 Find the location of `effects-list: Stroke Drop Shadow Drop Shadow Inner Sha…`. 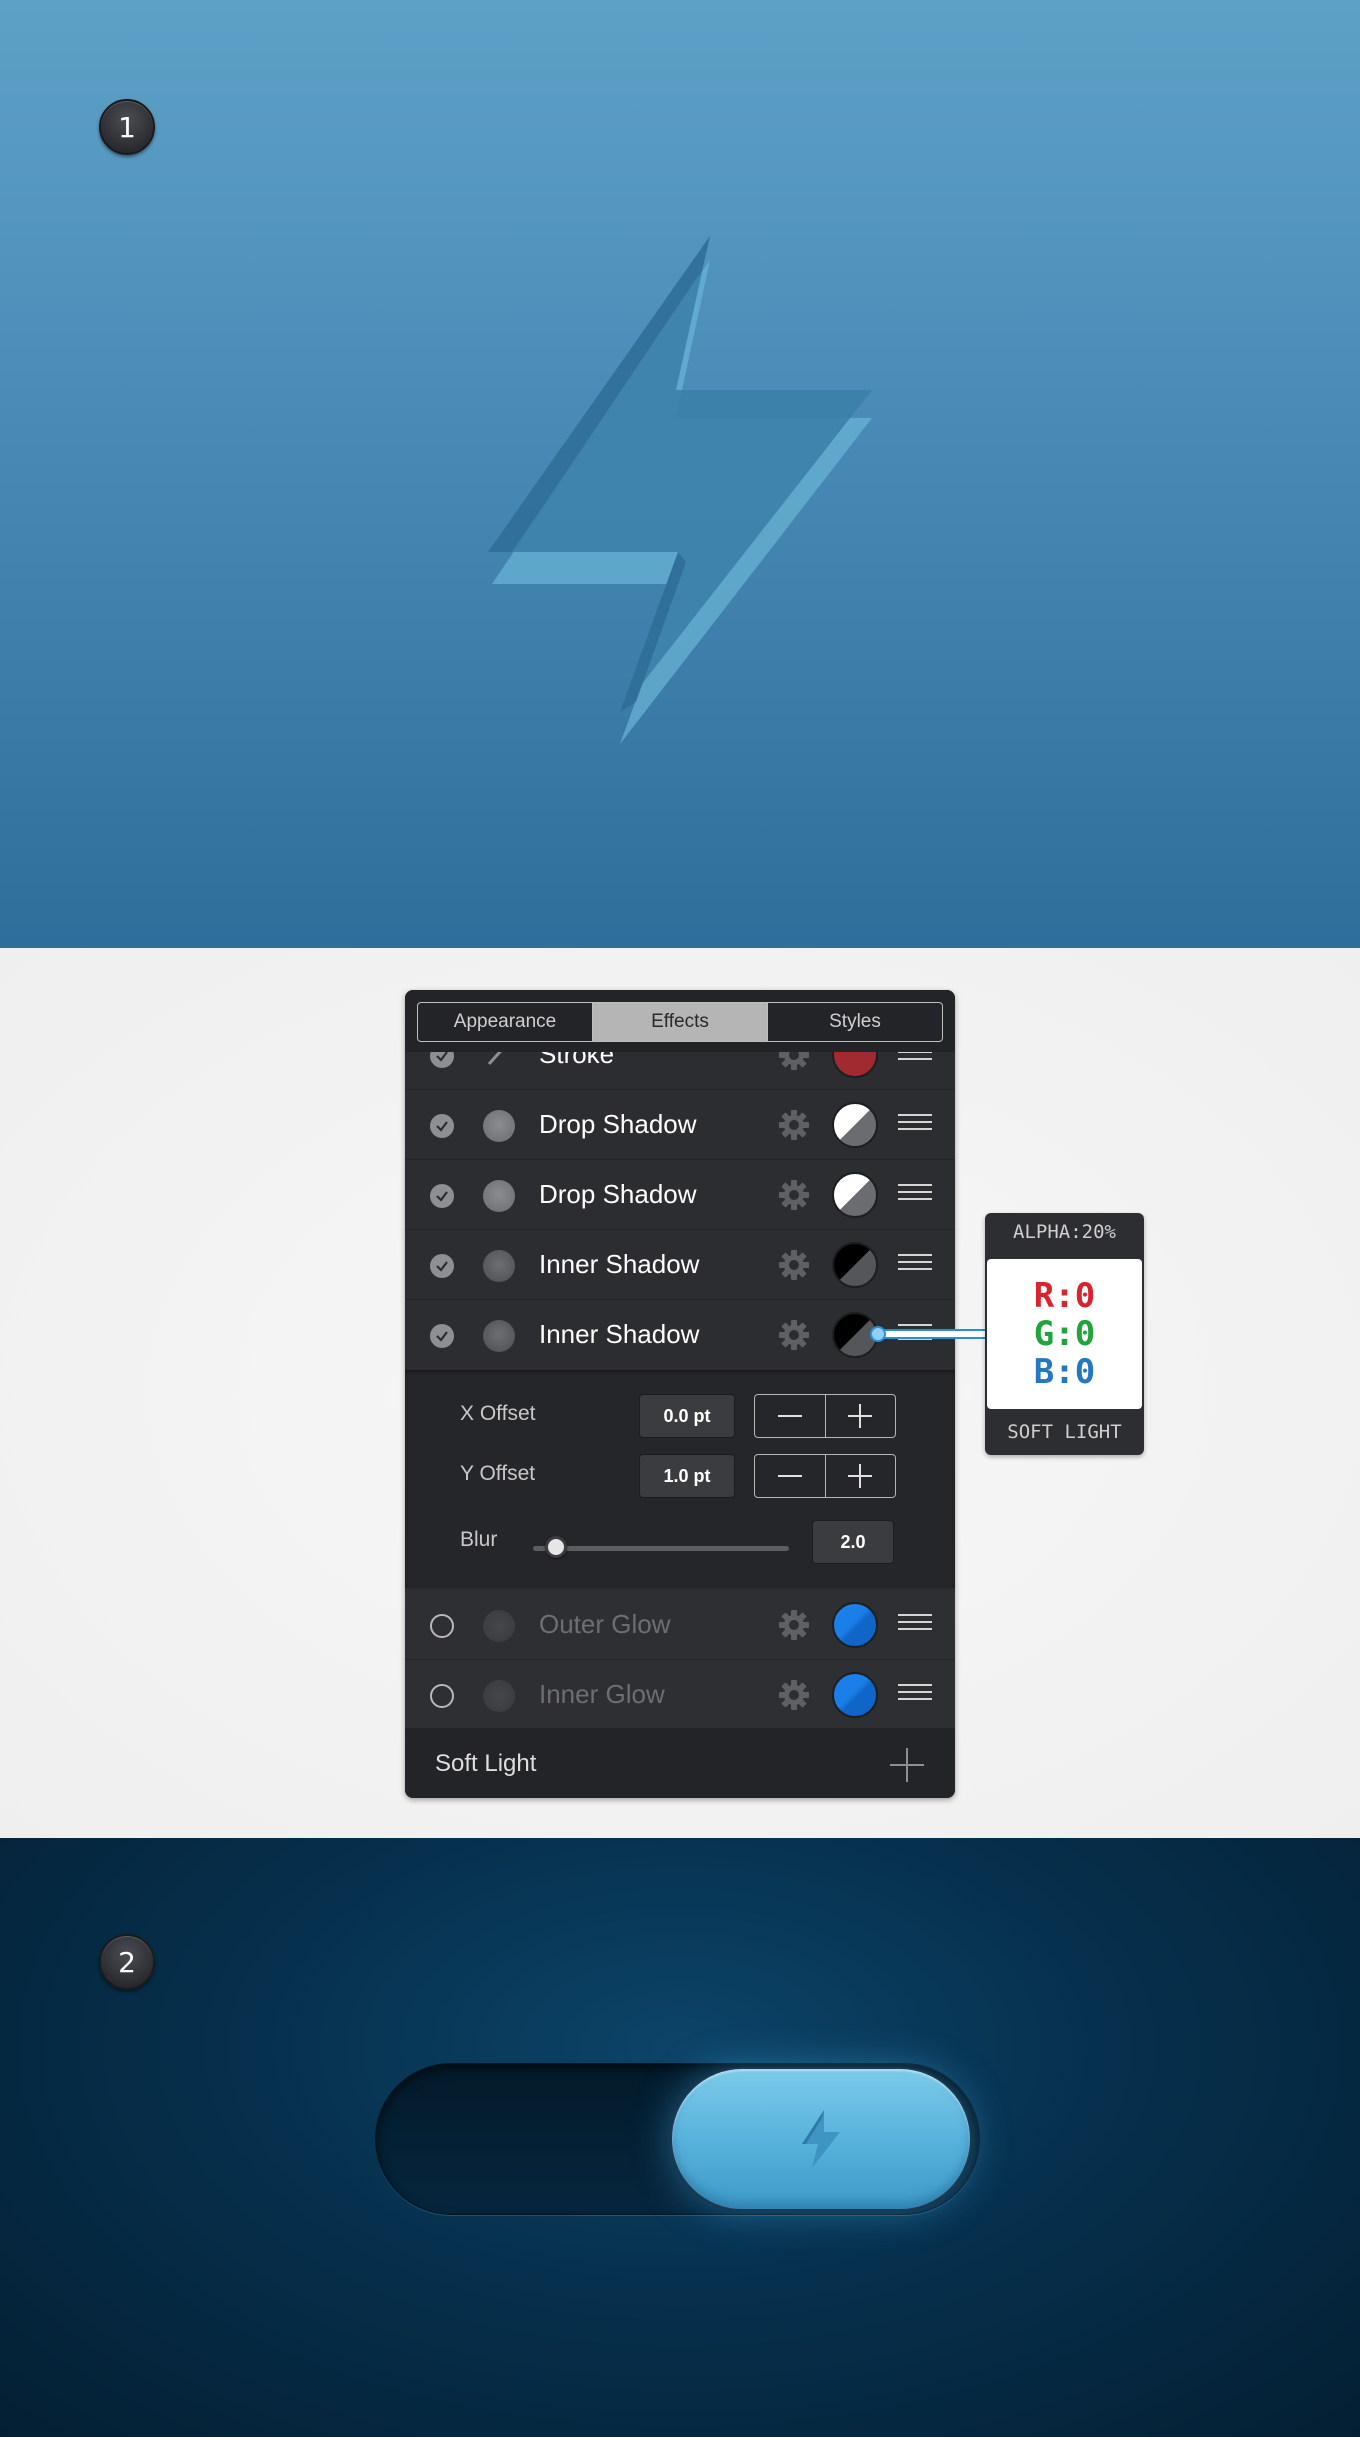

effects-list: Stroke Drop Shadow Drop Shadow Inner Sha… is located at coordinates (680, 1206).